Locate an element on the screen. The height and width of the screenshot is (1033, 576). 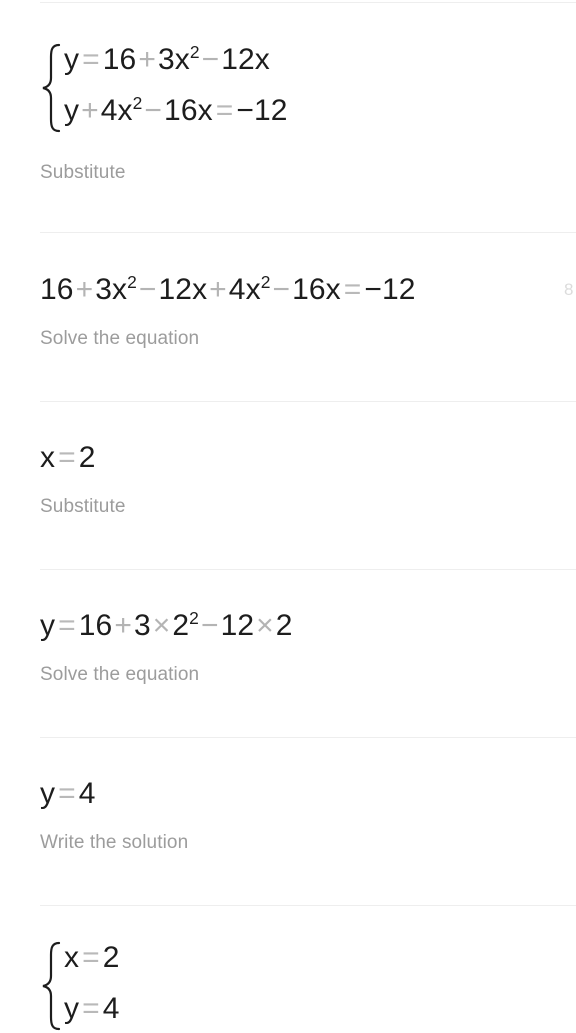
expr-token: 12 is located at coordinates (237, 625).